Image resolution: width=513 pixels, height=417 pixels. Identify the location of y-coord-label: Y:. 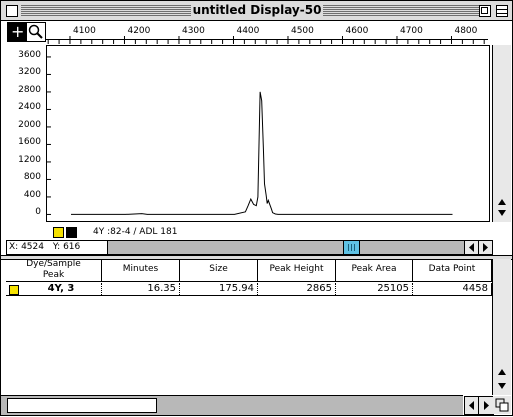
(56, 247).